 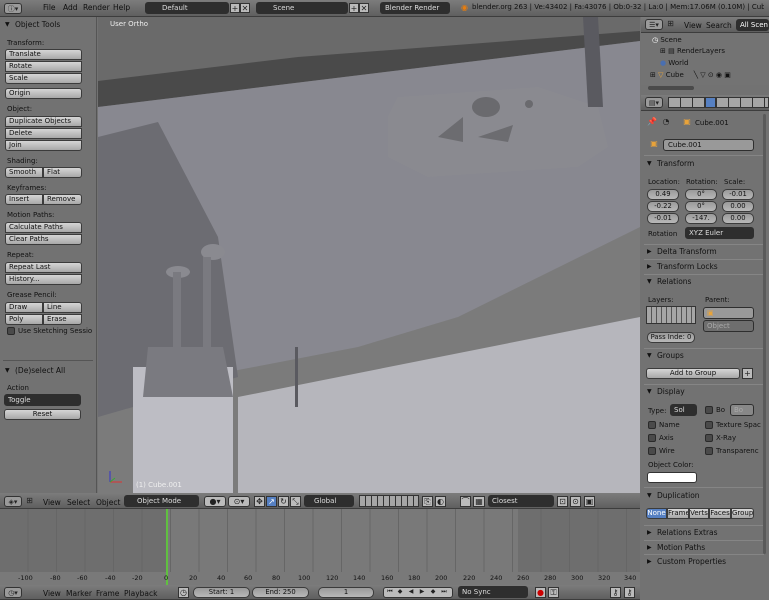 What do you see at coordinates (652, 438) in the screenshot?
I see `axis-checkbox` at bounding box center [652, 438].